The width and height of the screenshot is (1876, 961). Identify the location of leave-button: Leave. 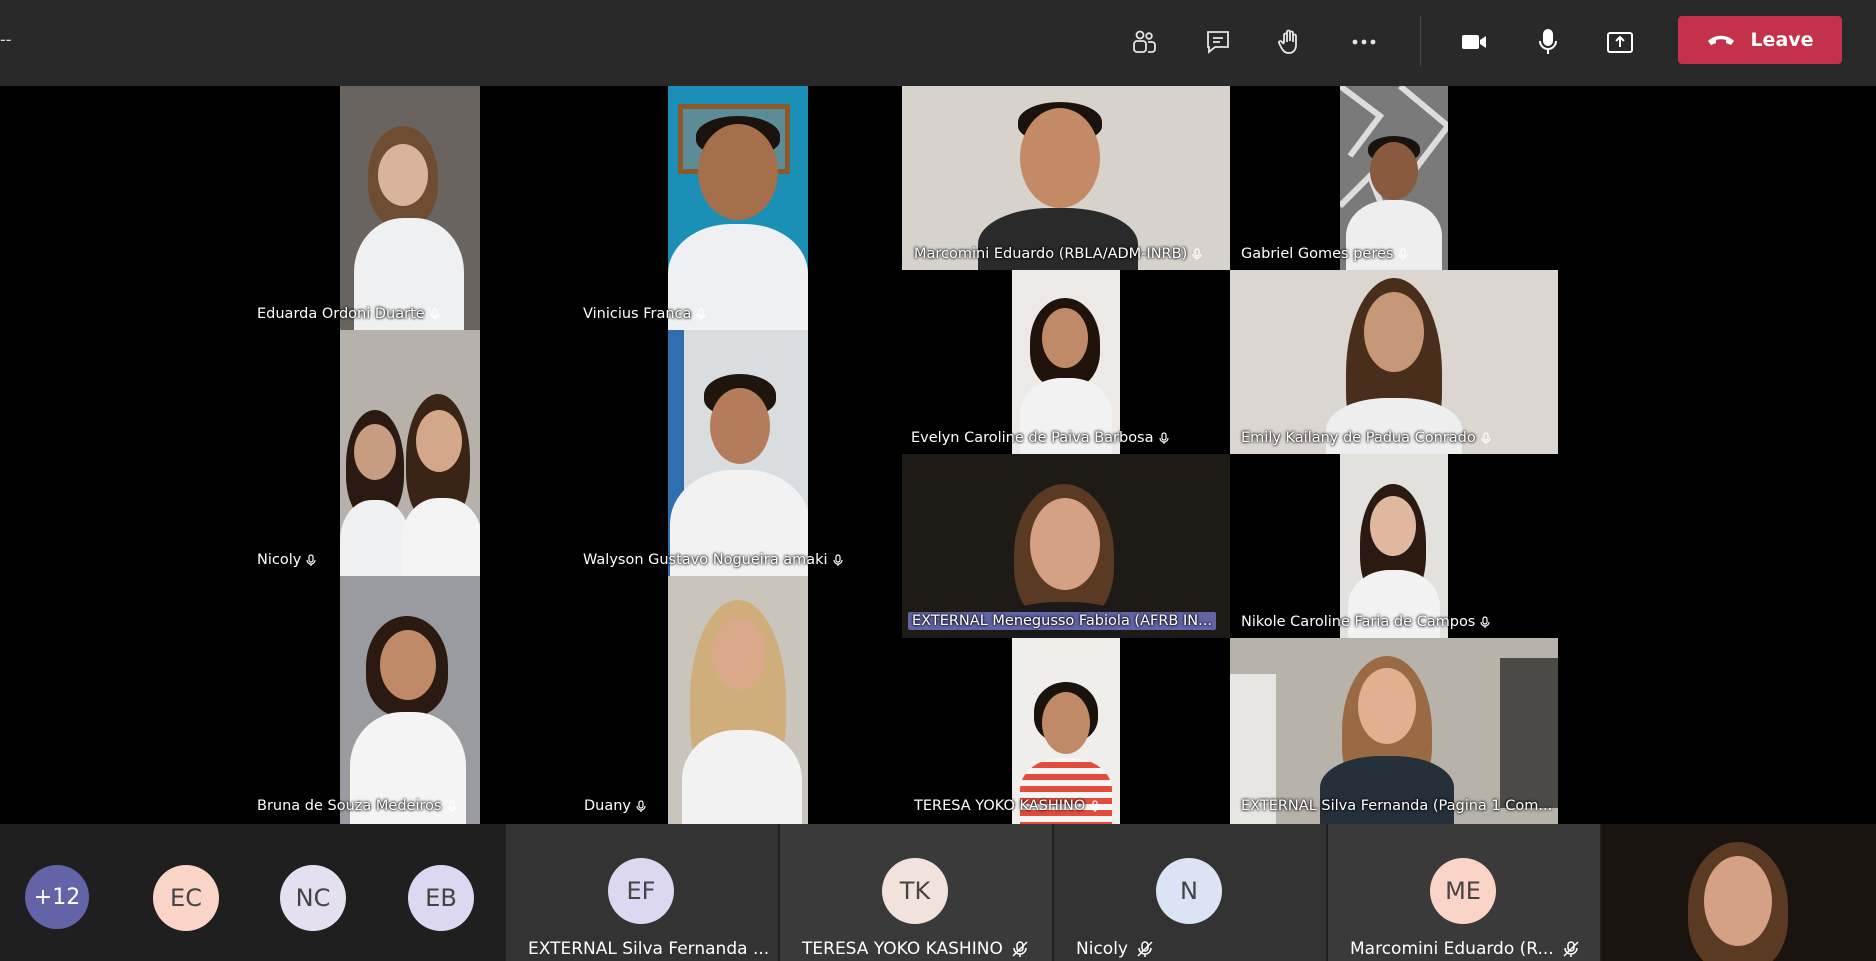
(1760, 40).